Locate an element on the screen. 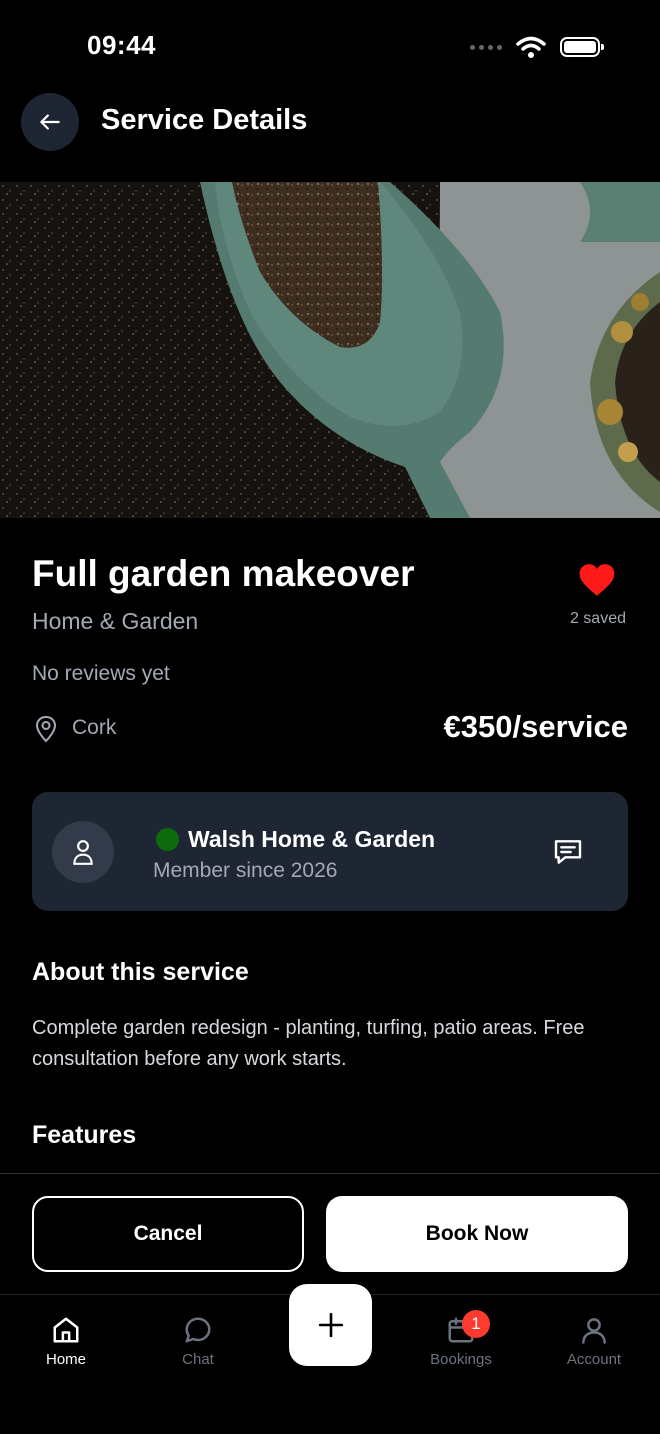  location-text: Cork is located at coordinates (94, 727).